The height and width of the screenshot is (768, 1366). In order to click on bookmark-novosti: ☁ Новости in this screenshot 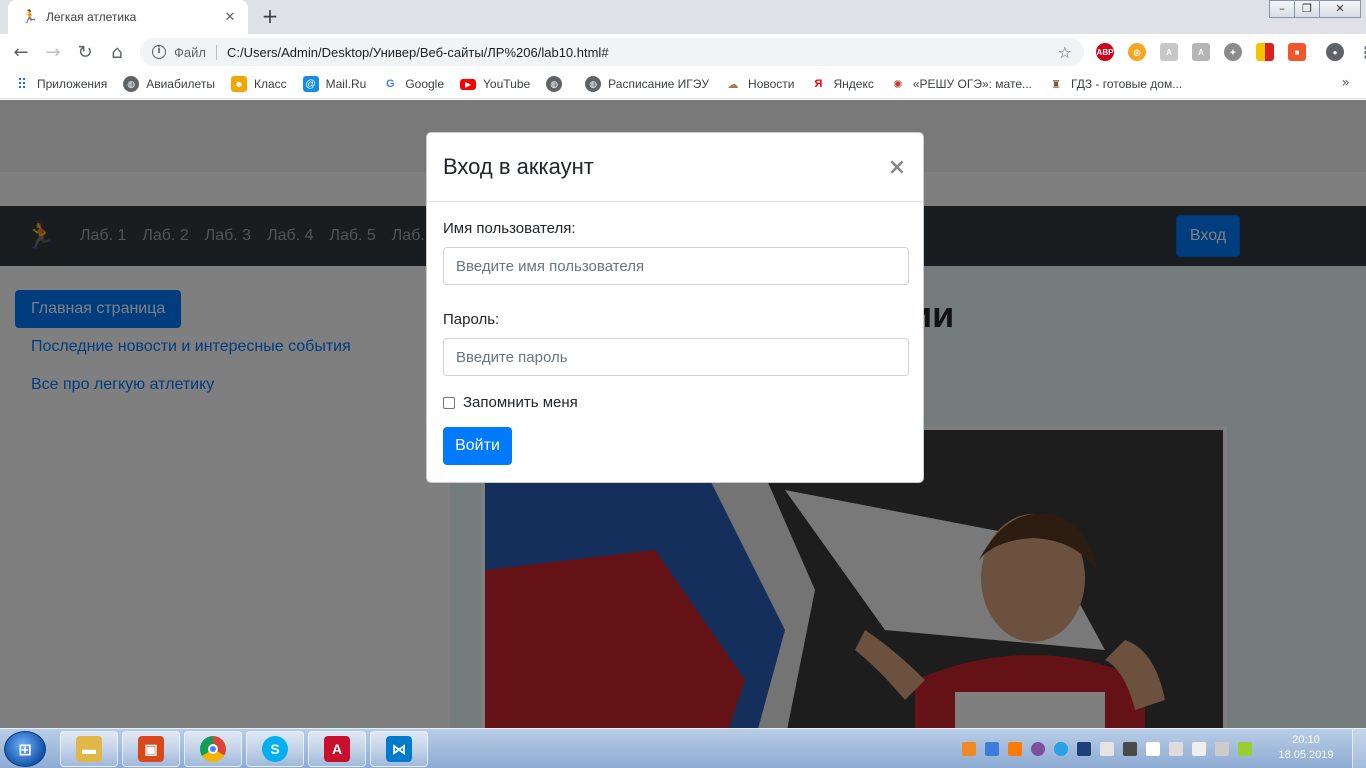, I will do `click(760, 84)`.